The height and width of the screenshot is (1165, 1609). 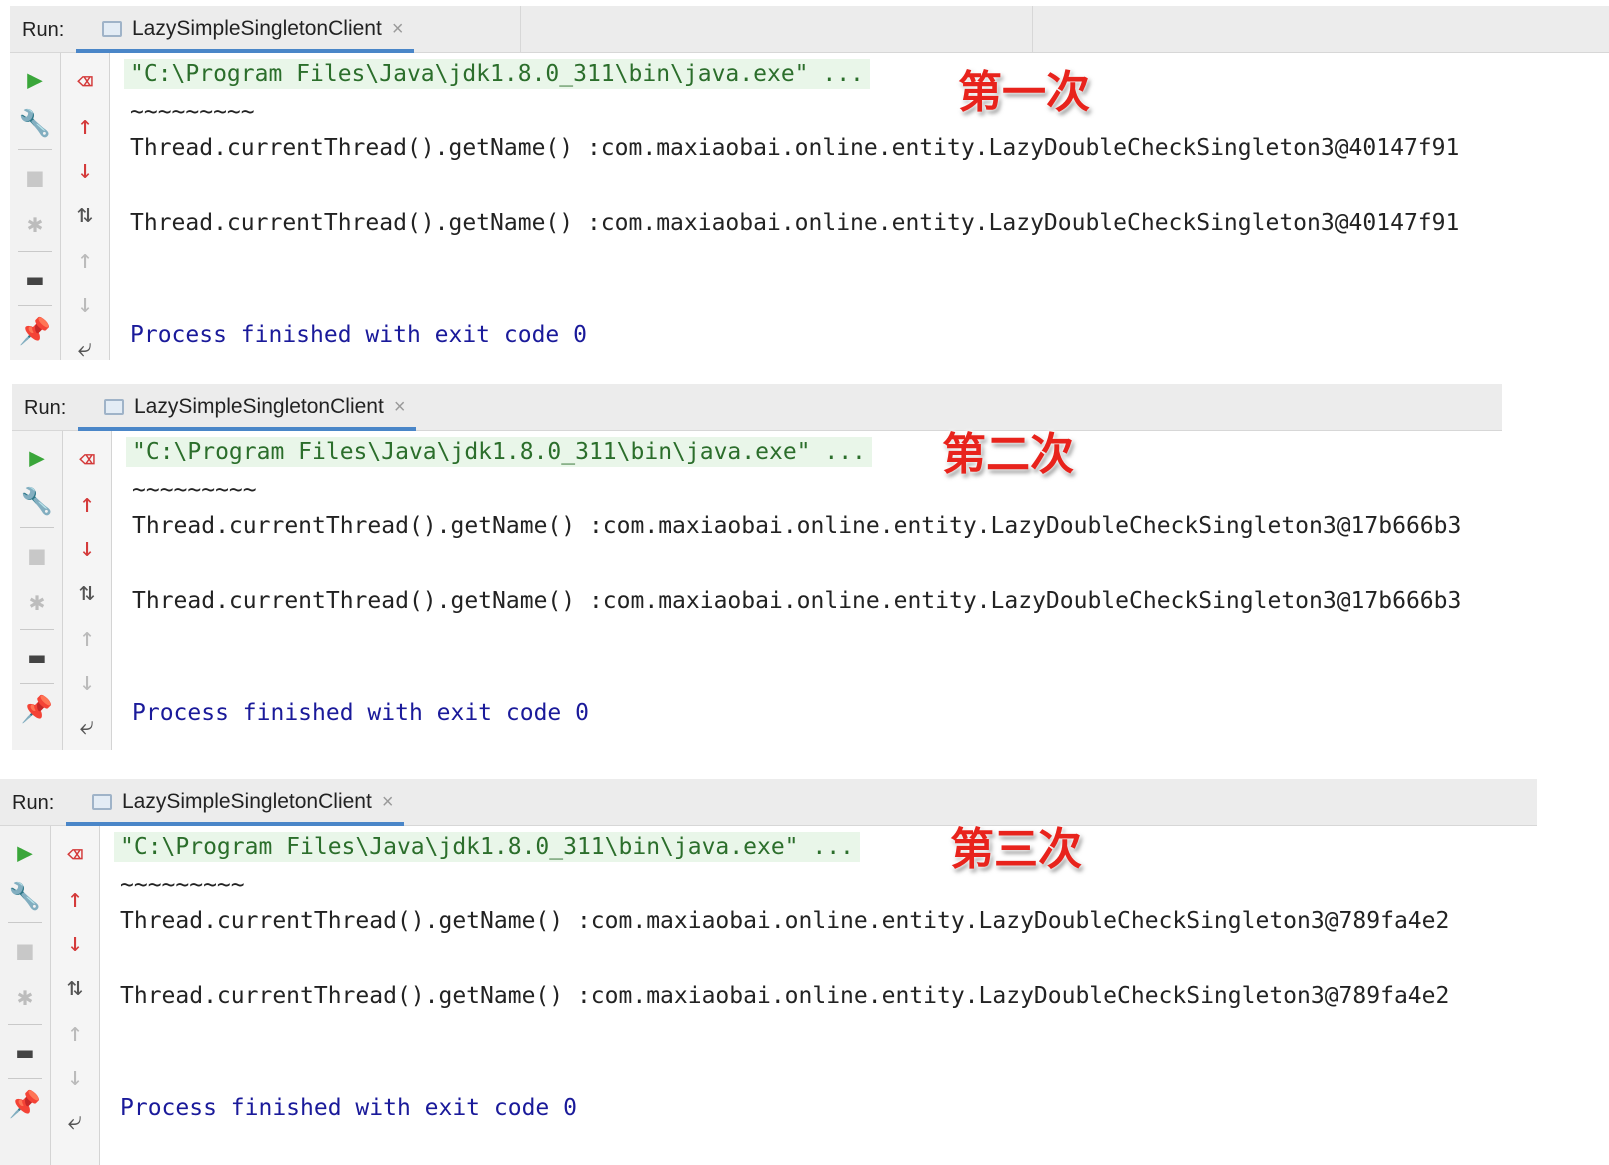 I want to click on run-marker-label: 第二次, so click(x=1008, y=454).